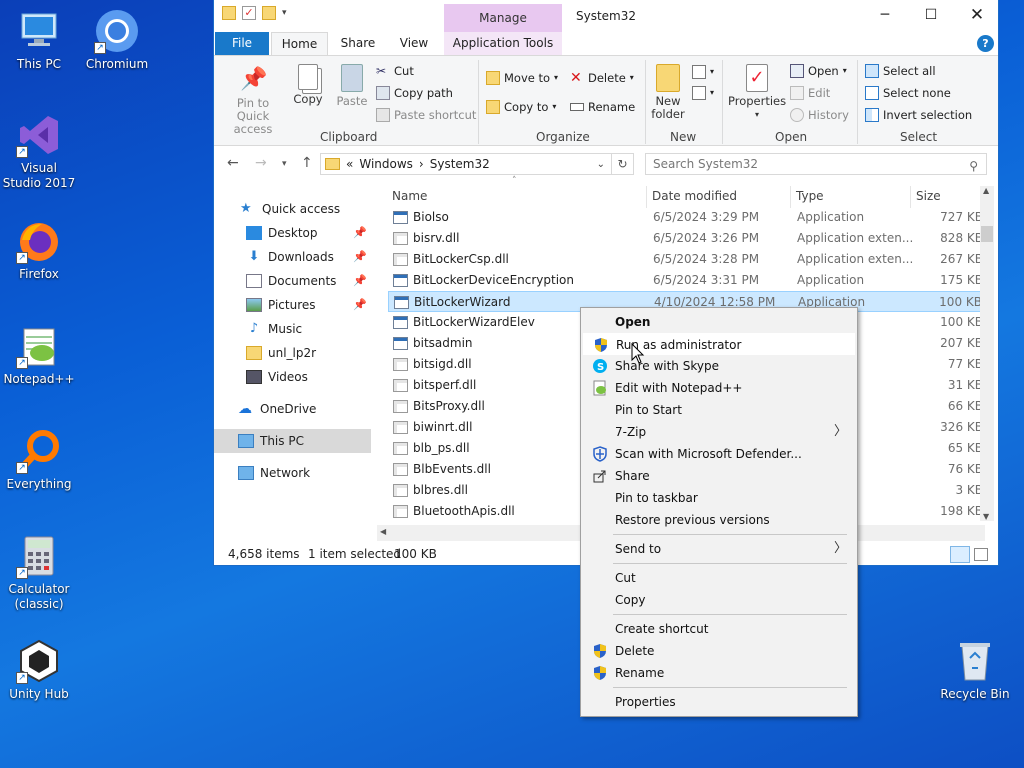 The width and height of the screenshot is (1024, 768). Describe the element at coordinates (985, 43) in the screenshot. I see `help-button: ?` at that location.